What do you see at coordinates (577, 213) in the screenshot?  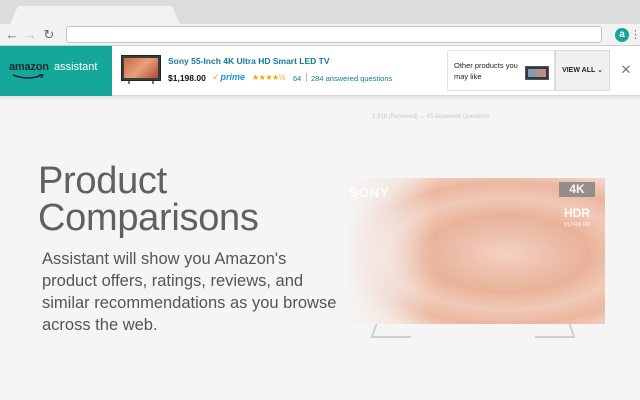 I see `badge-hdr: HDR` at bounding box center [577, 213].